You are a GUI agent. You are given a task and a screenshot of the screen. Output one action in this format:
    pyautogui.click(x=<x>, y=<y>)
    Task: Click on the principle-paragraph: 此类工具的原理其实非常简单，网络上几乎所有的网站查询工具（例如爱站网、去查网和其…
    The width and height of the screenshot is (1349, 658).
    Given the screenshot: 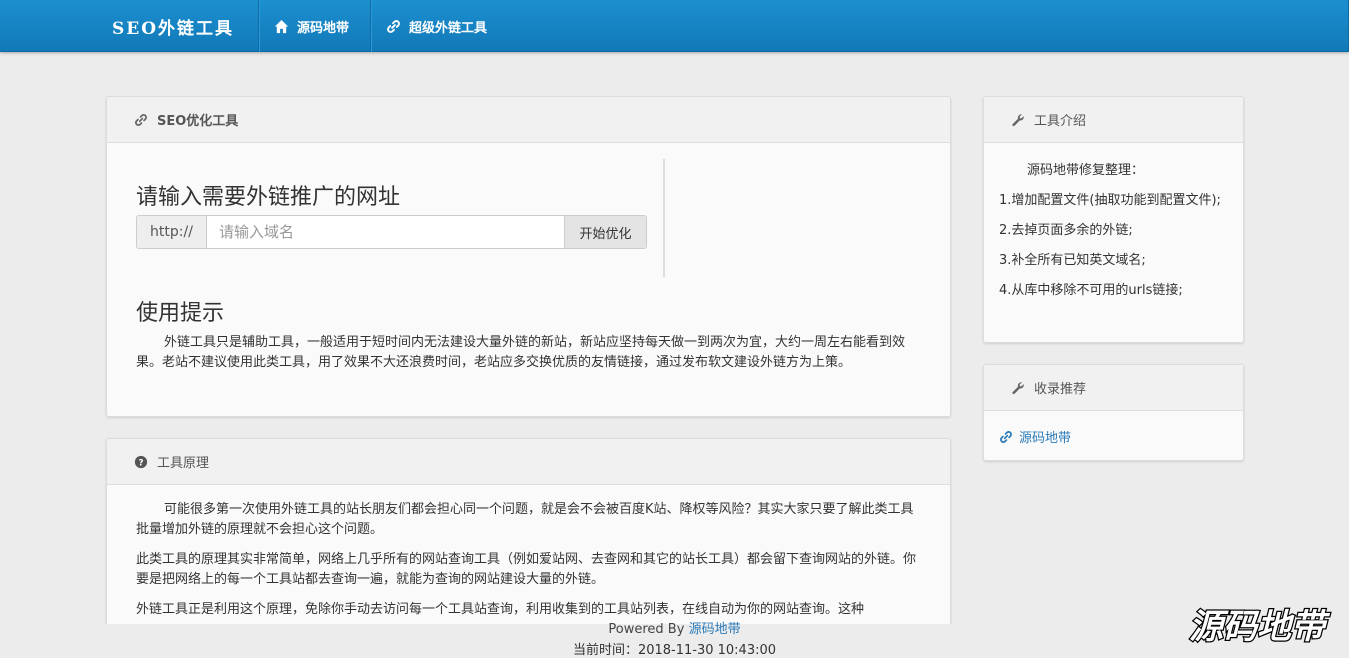 What is the action you would take?
    pyautogui.click(x=526, y=569)
    